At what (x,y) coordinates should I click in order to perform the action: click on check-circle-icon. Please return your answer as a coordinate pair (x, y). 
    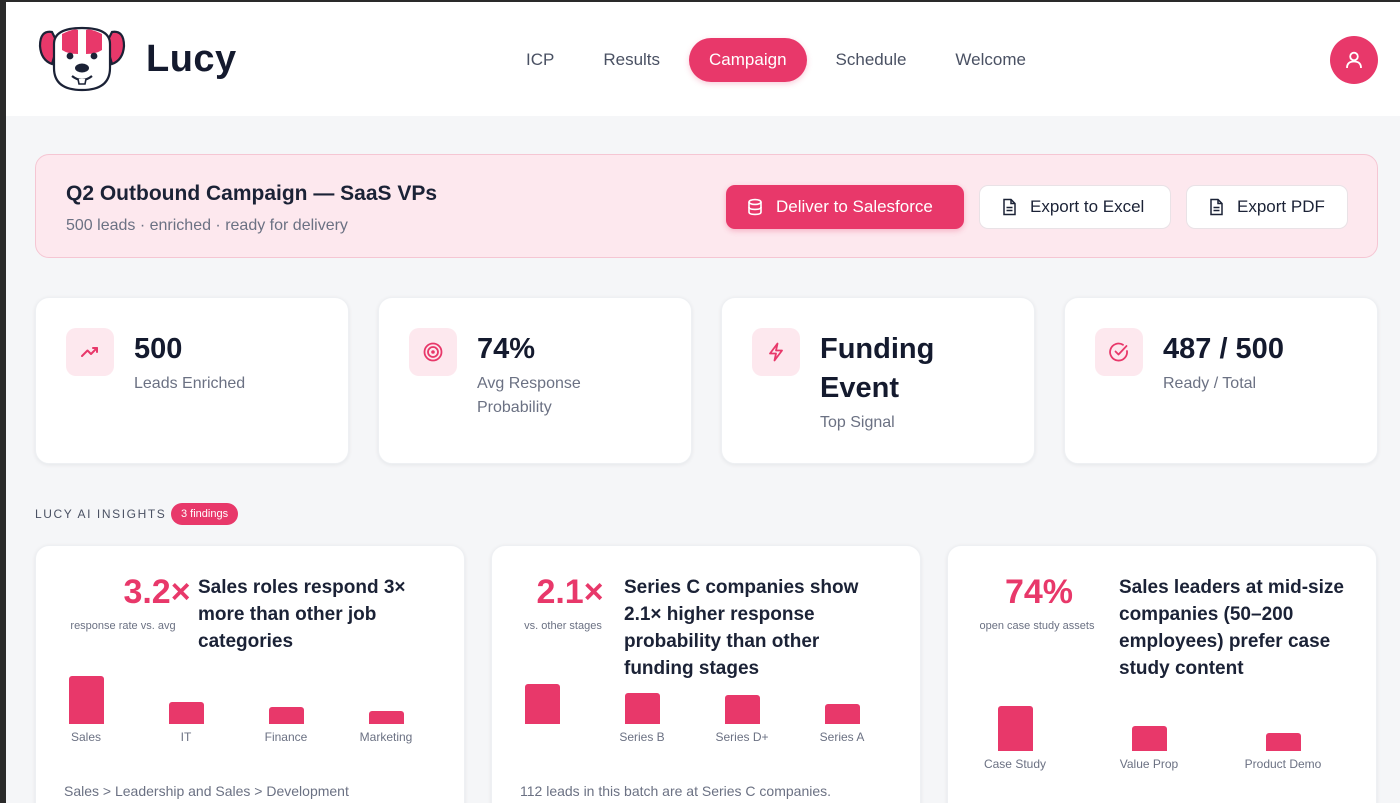
    Looking at the image, I should click on (1119, 352).